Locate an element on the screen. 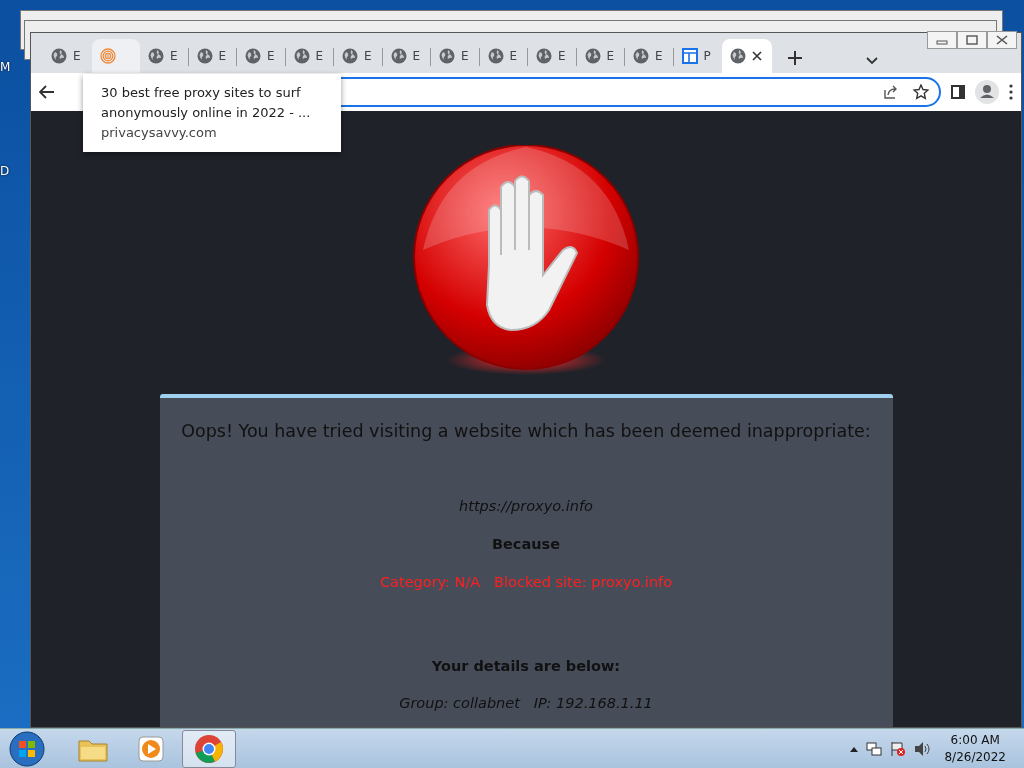  browser-tab: P is located at coordinates (697, 56).